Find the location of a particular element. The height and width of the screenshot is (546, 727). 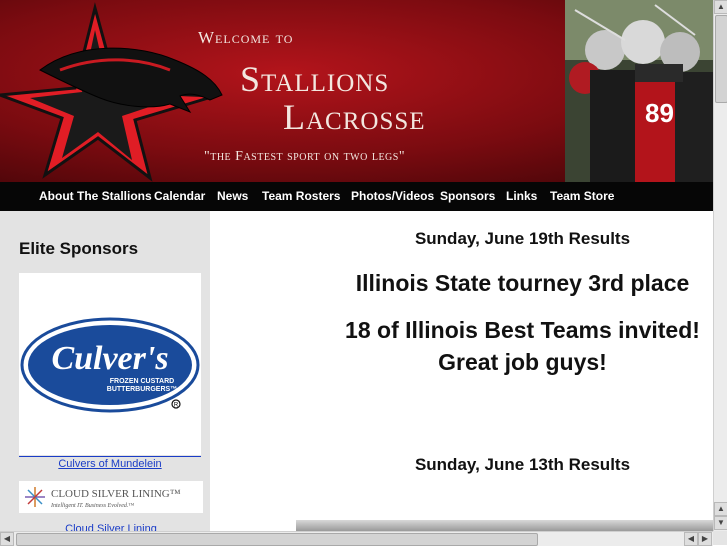

results-heading-june-13: Sunday, June 13th Results is located at coordinates (522, 464).